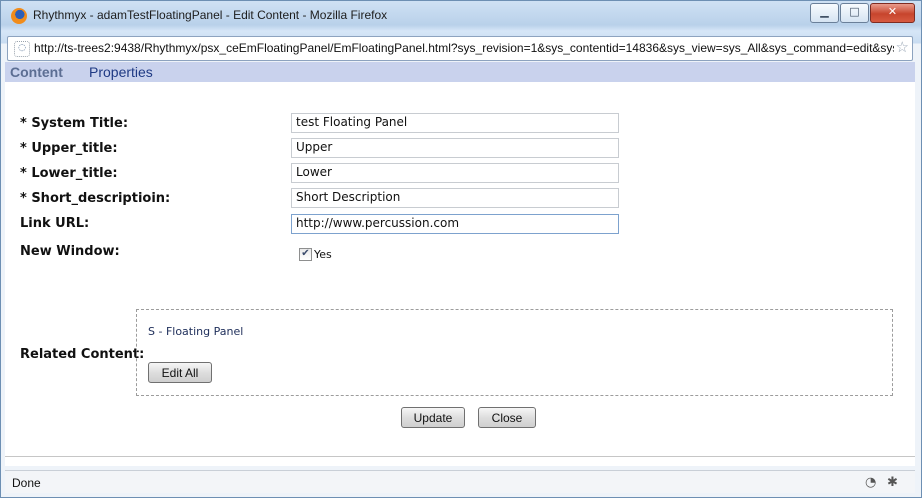 The width and height of the screenshot is (922, 498). What do you see at coordinates (195, 331) in the screenshot?
I see `related-item: S - Floating Panel` at bounding box center [195, 331].